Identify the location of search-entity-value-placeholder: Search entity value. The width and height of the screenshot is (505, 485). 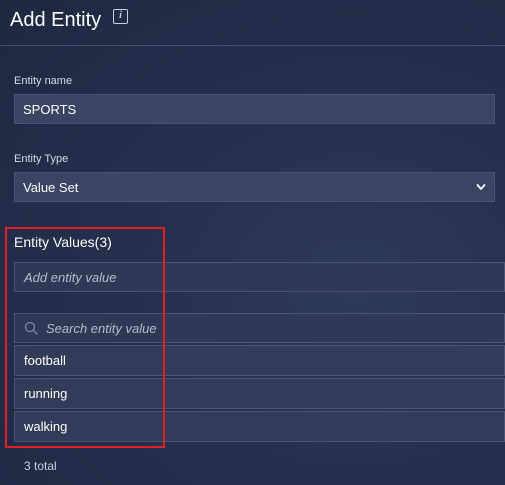
(101, 328).